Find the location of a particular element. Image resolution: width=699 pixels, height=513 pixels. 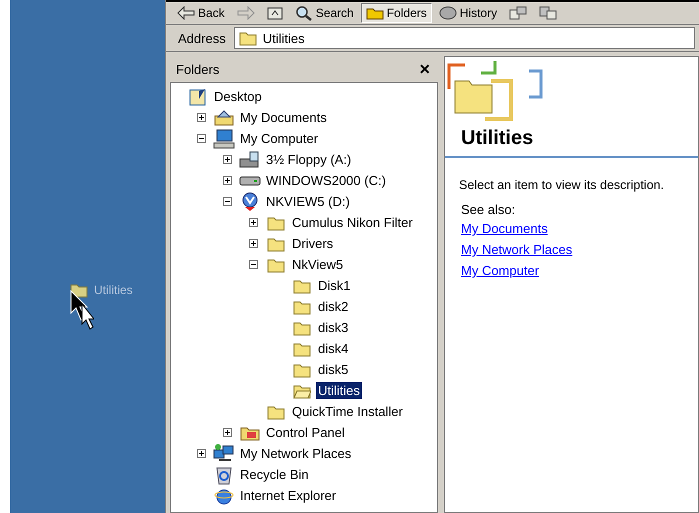

toolbar-button: Back is located at coordinates (201, 13).